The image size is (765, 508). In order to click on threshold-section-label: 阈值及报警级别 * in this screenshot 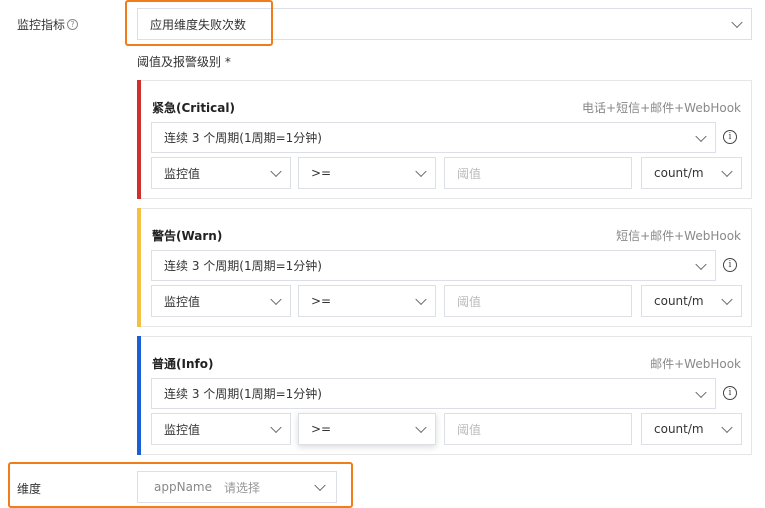, I will do `click(184, 62)`.